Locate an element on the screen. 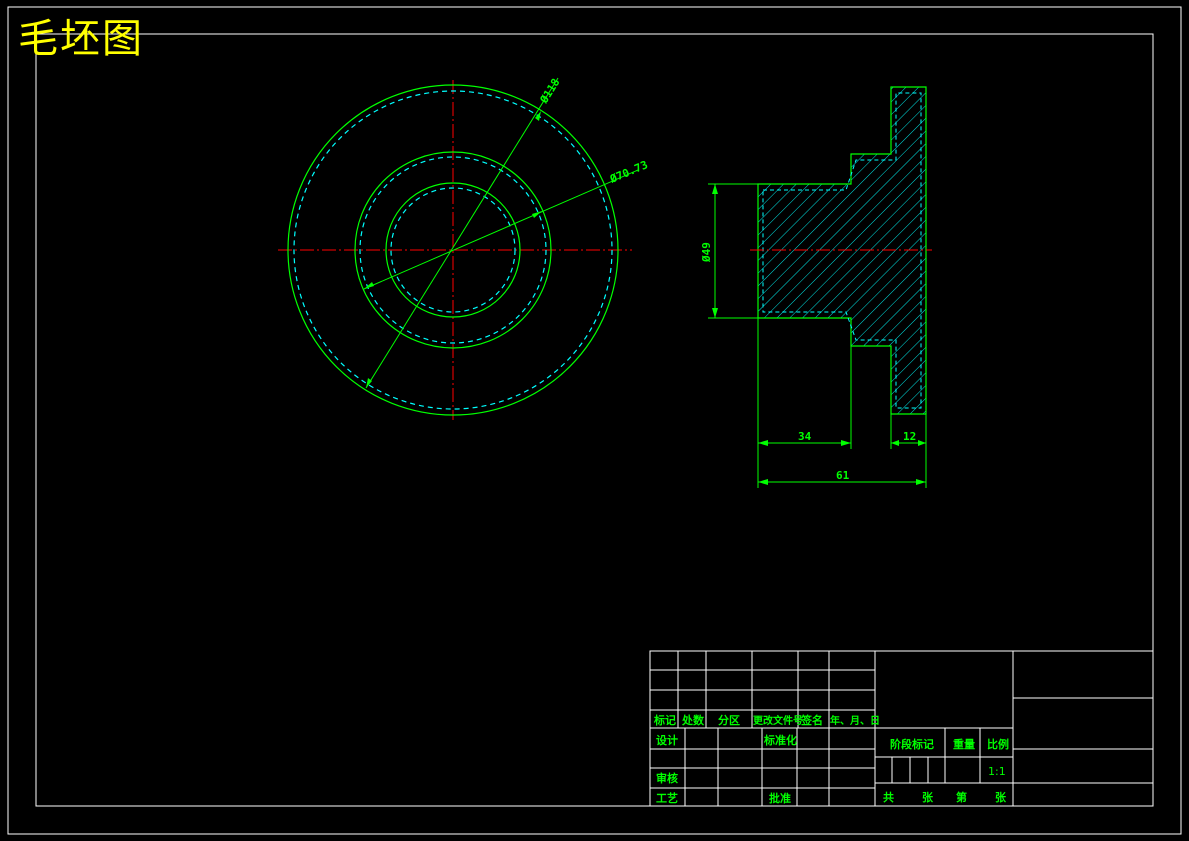 The height and width of the screenshot is (841, 1189). tb-process: 工艺 is located at coordinates (667, 798).